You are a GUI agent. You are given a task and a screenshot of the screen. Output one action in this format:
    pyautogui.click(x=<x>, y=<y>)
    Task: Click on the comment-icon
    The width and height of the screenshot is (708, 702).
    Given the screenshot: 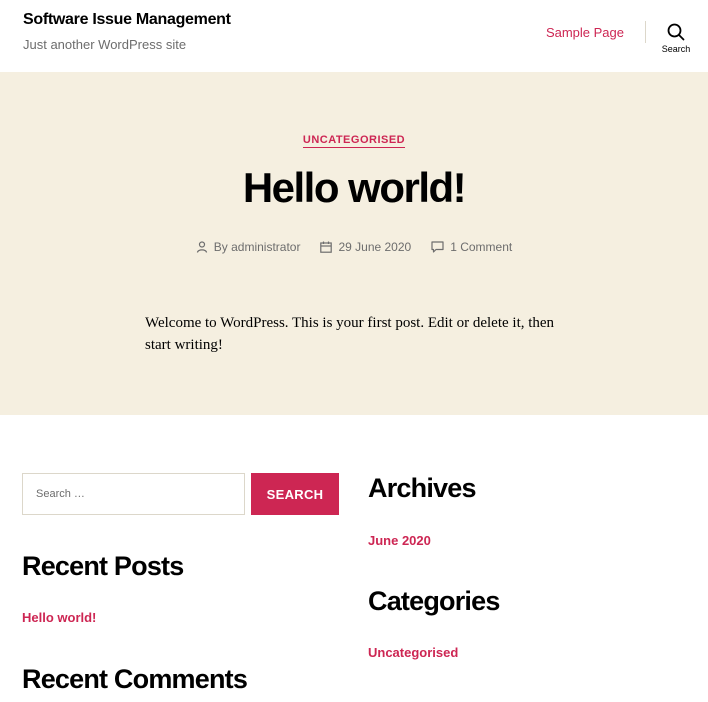 What is the action you would take?
    pyautogui.click(x=437, y=247)
    